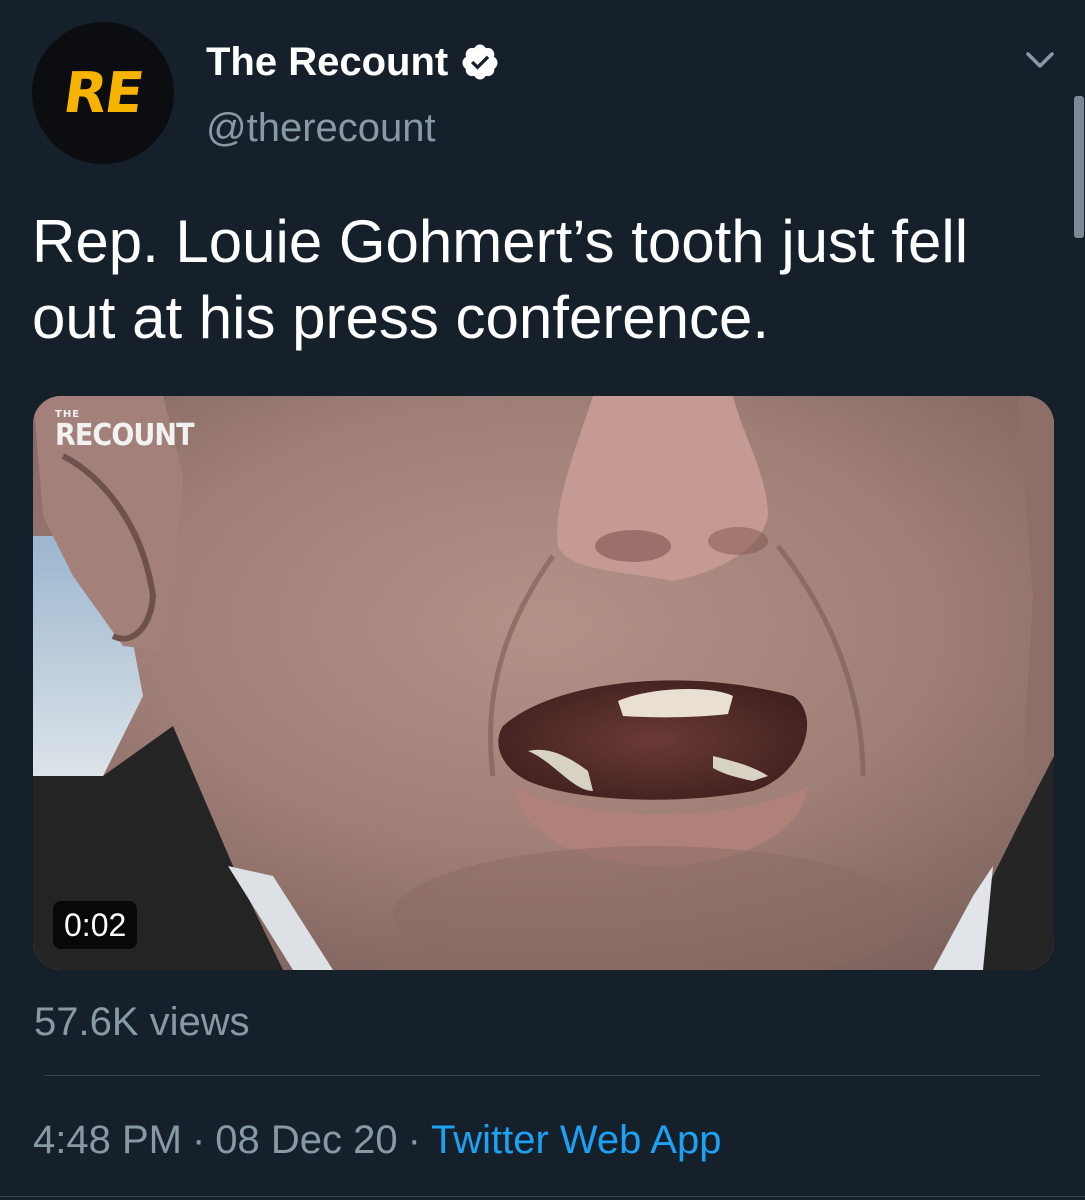 The image size is (1085, 1200). Describe the element at coordinates (95, 925) in the screenshot. I see `video-duration-badge: 0:02` at that location.